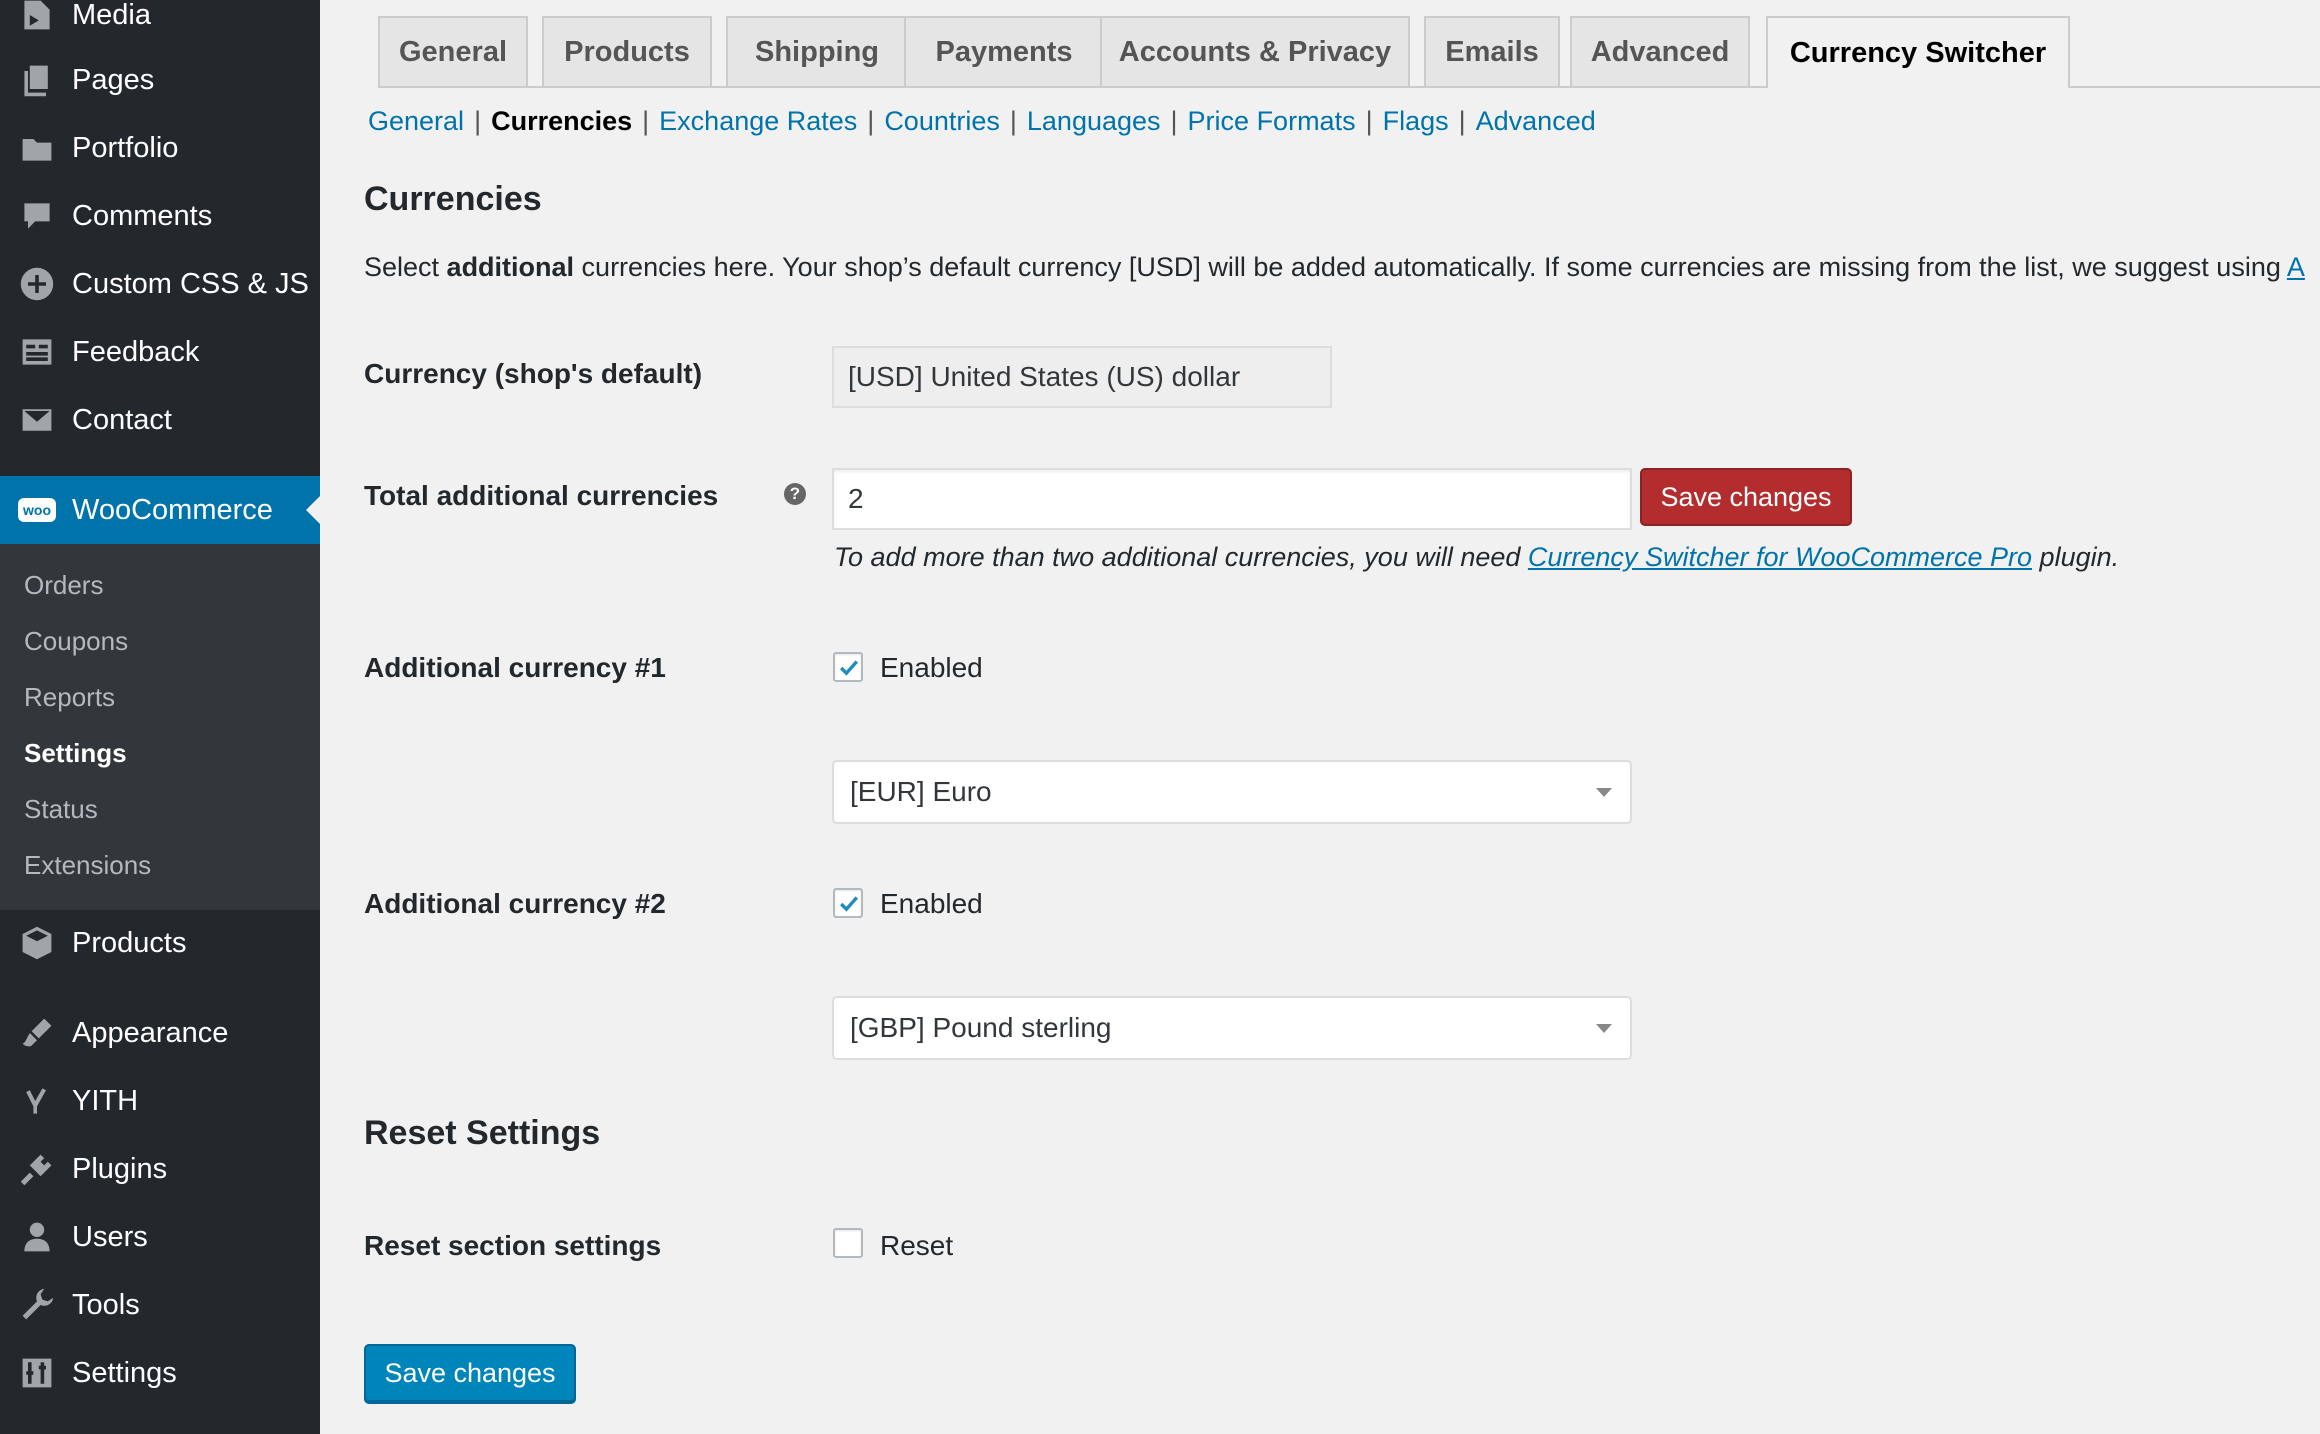 This screenshot has height=1434, width=2320. Describe the element at coordinates (160, 24) in the screenshot. I see `menu-item-media: Media` at that location.